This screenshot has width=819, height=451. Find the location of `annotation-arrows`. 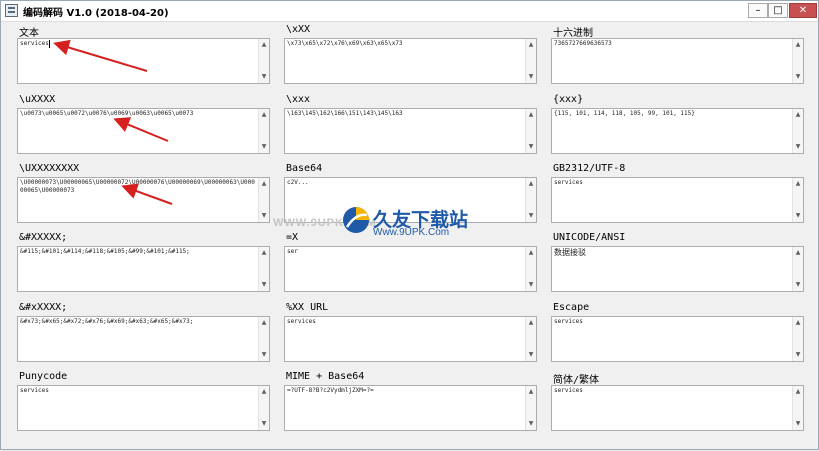

annotation-arrows is located at coordinates (113, 122).